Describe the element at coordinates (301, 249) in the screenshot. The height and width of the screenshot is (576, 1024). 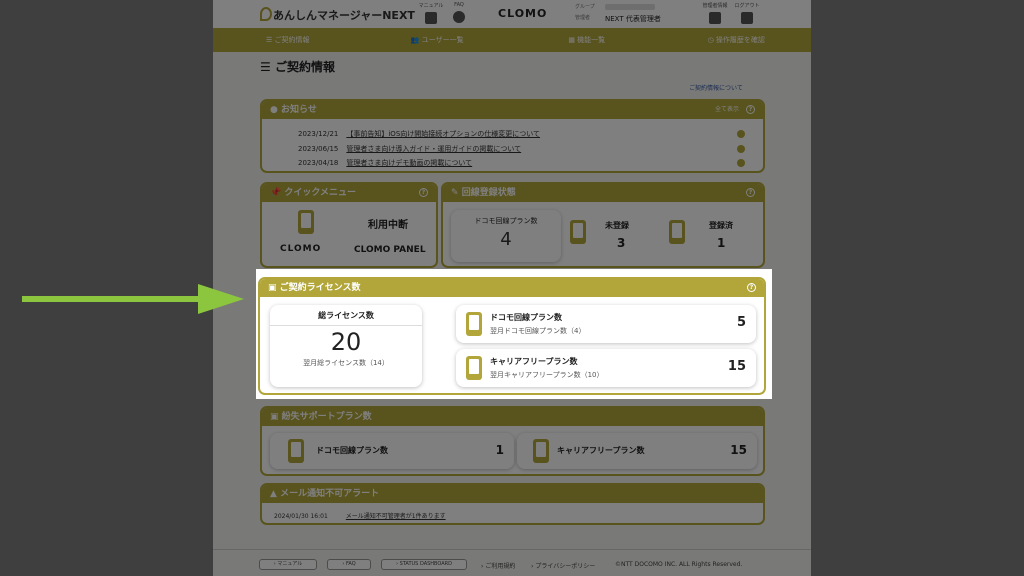
I see `clomo-panel-logo: CLOMO` at that location.